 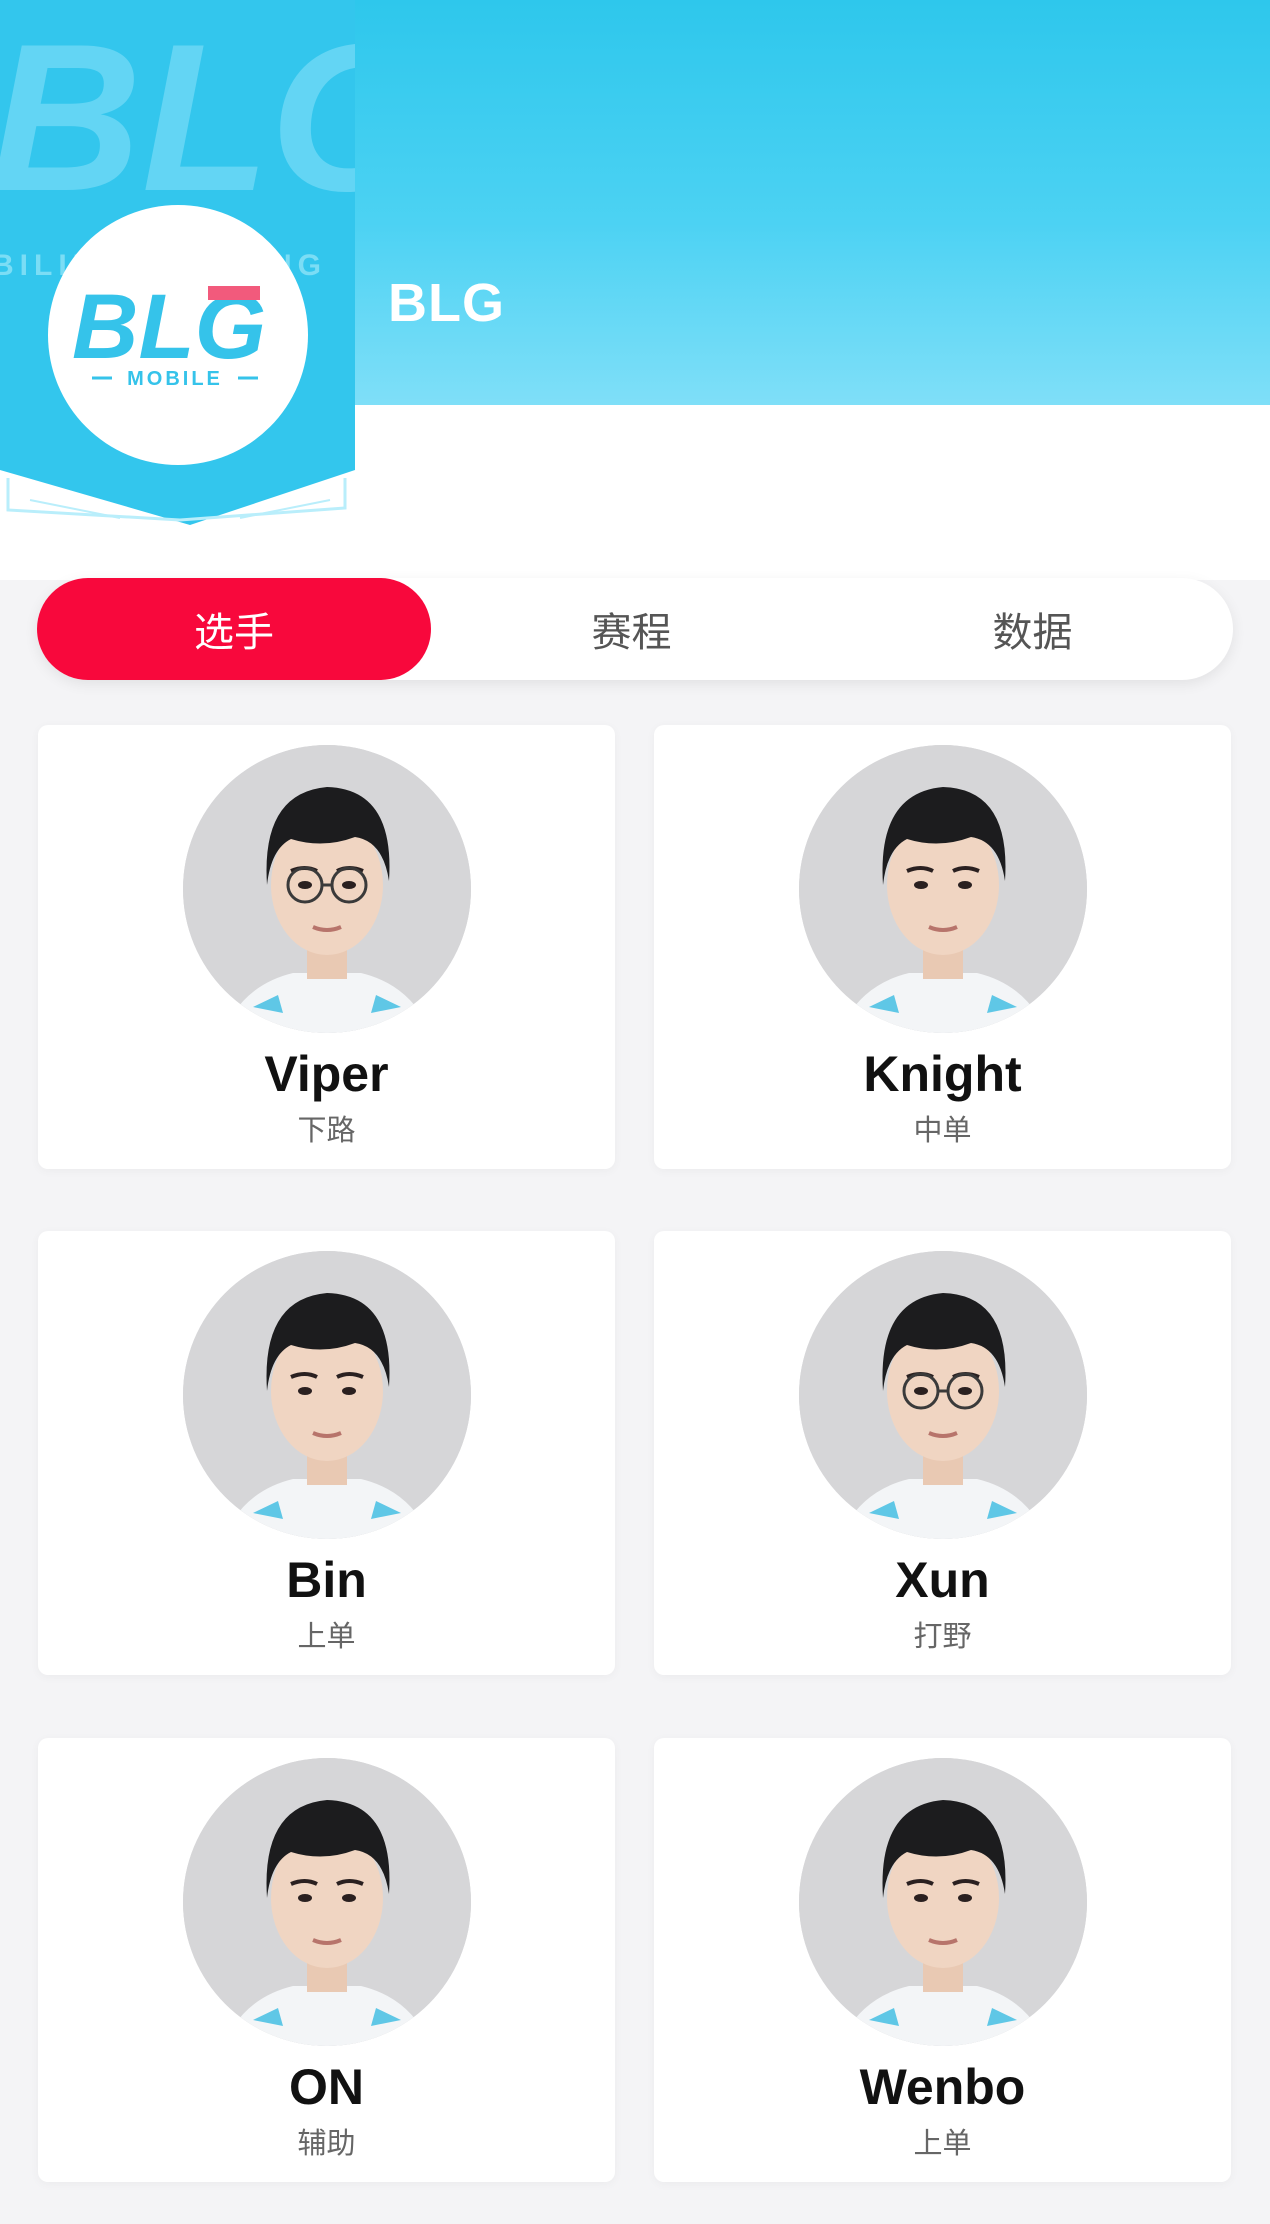 I want to click on logo-banner-icon: BLG BILIBILI GAMING BLG MOBILE, so click(x=177, y=262).